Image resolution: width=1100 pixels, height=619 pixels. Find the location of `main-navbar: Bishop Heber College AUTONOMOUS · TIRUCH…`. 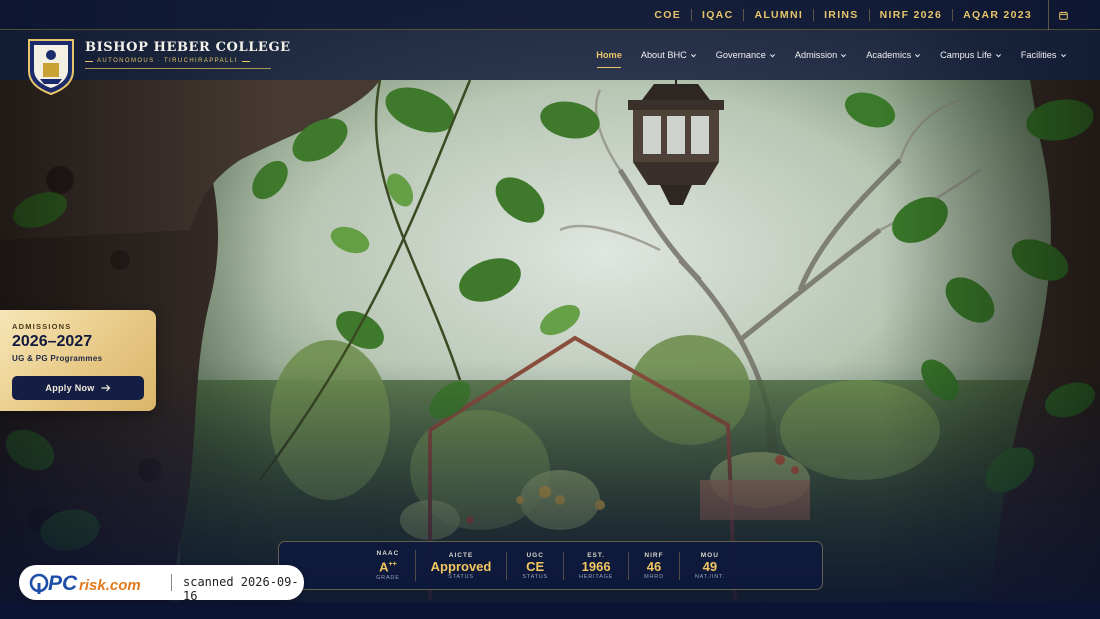

main-navbar: Bishop Heber College AUTONOMOUS · TIRUCH… is located at coordinates (550, 62).